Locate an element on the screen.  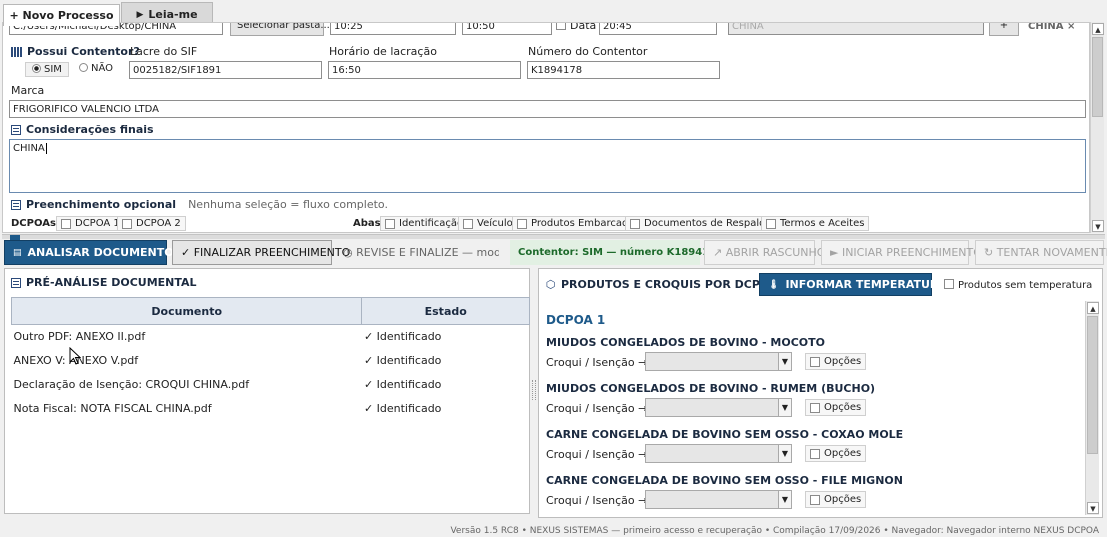
aba-identificacao-box is located at coordinates (390, 223).